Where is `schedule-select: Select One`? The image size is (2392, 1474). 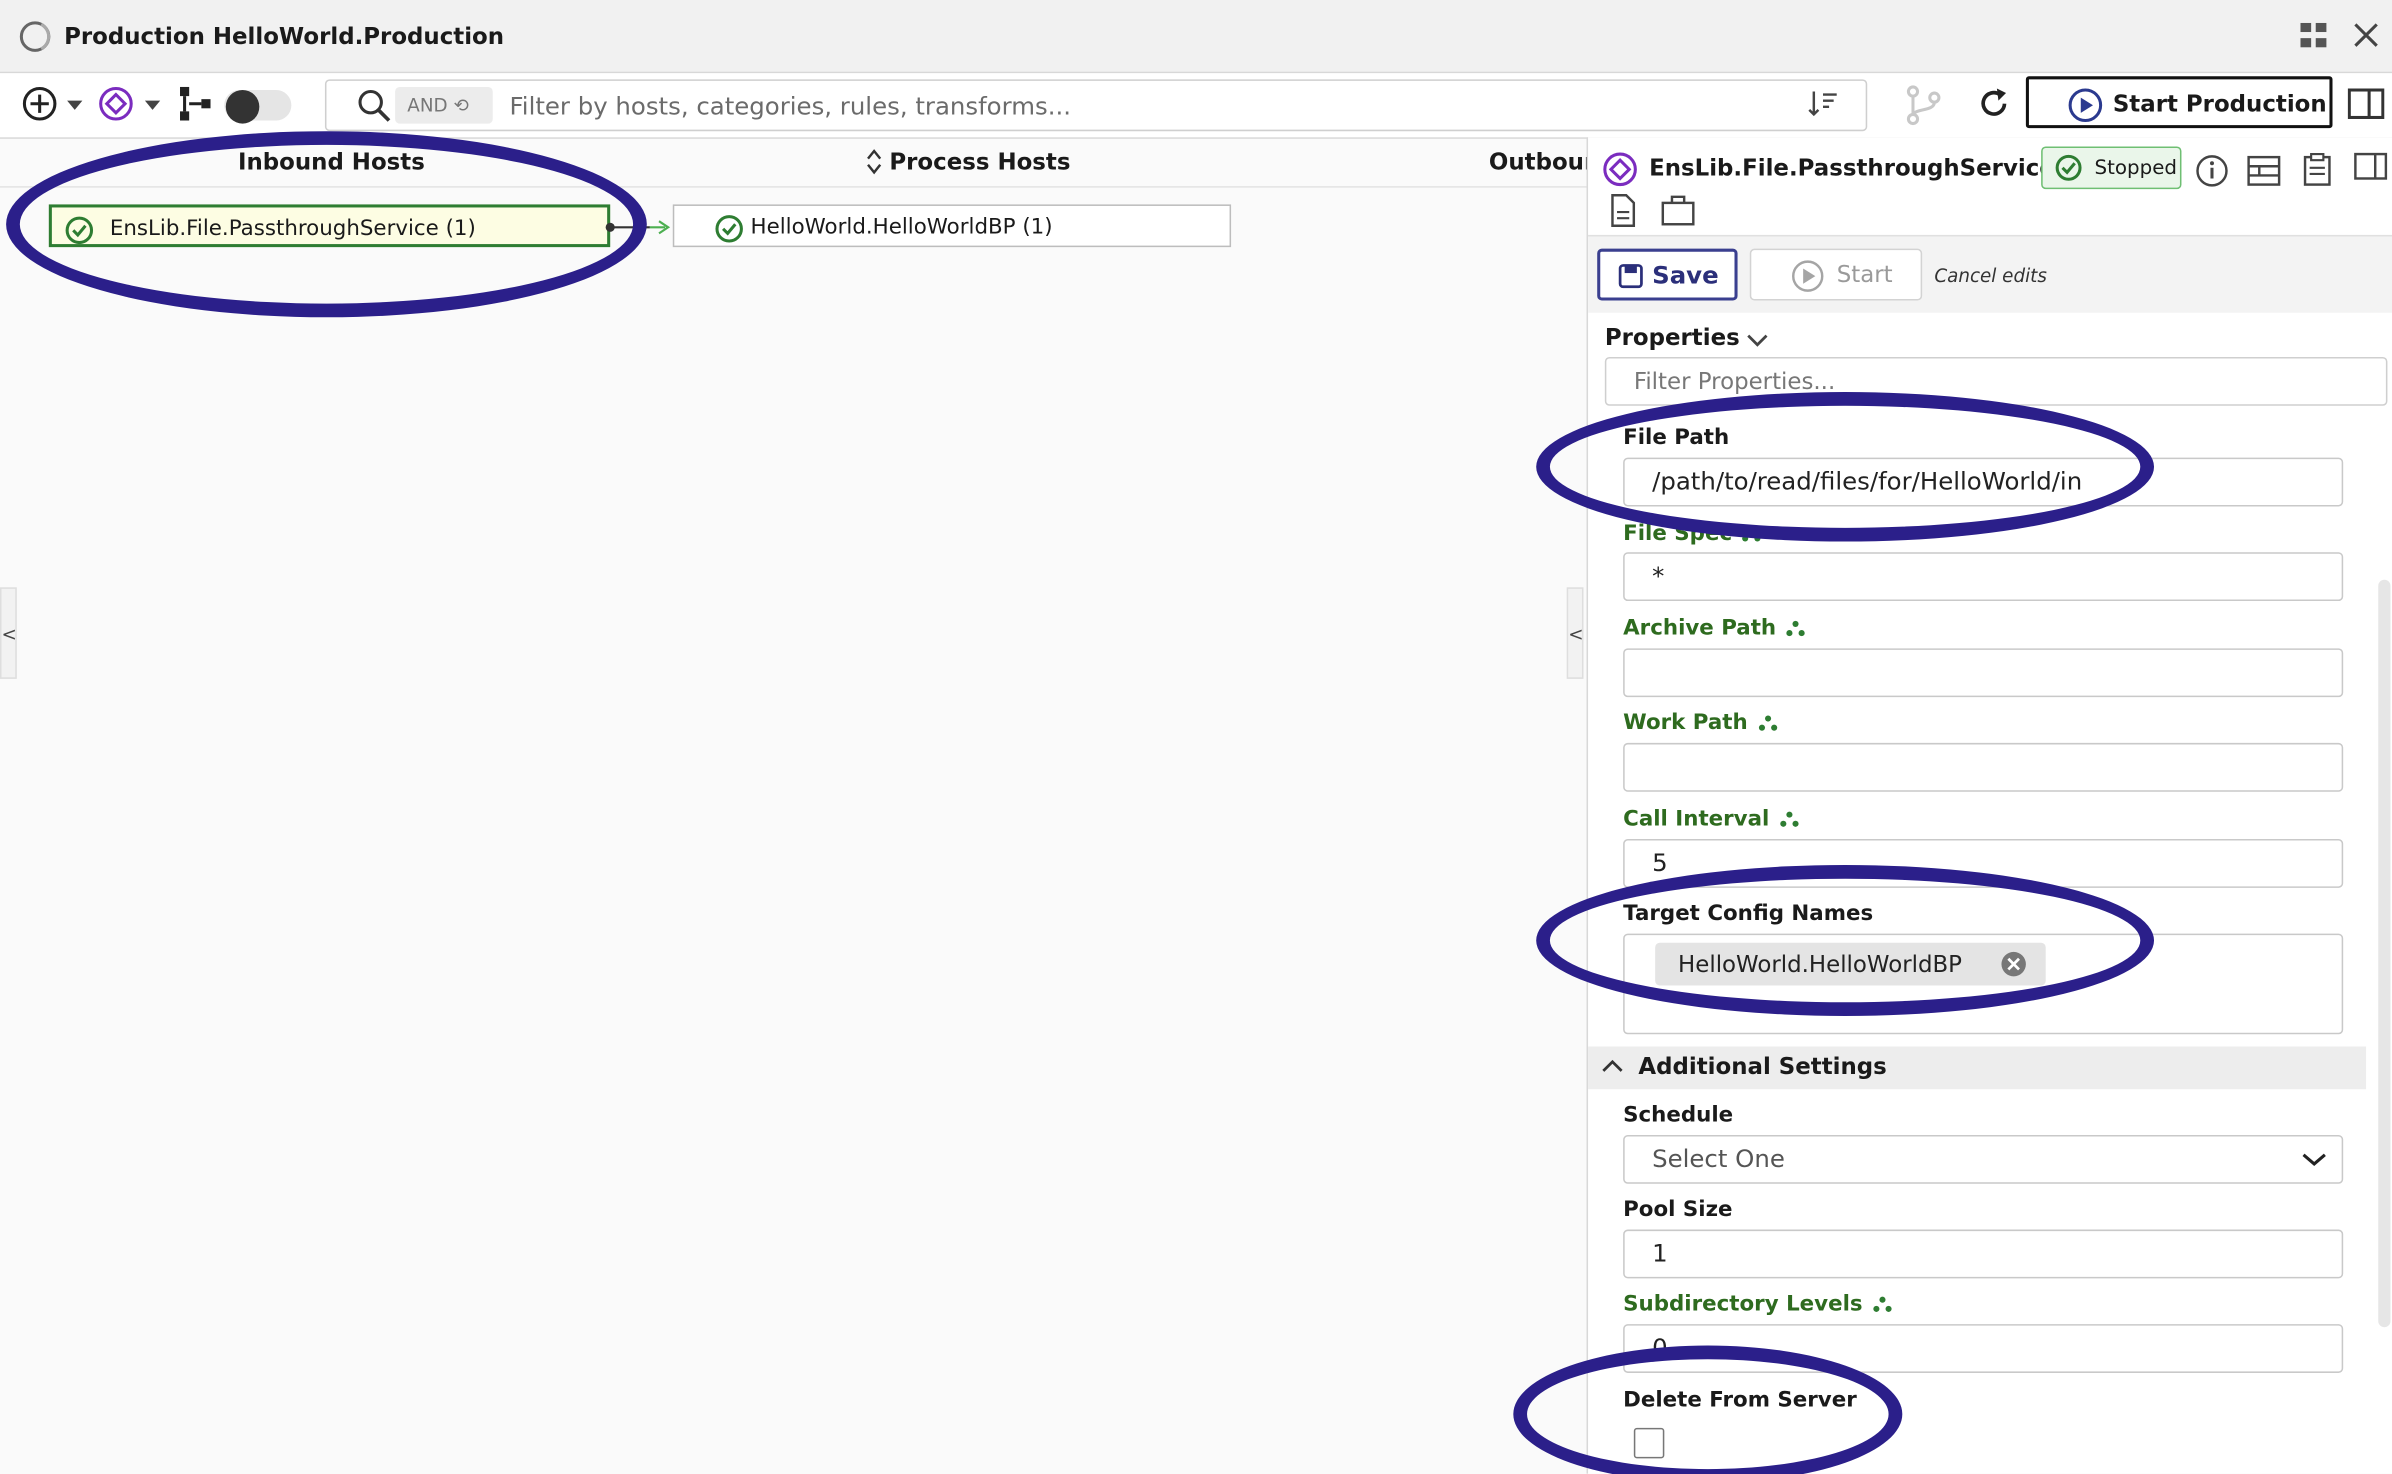
schedule-select: Select One is located at coordinates (1983, 1159).